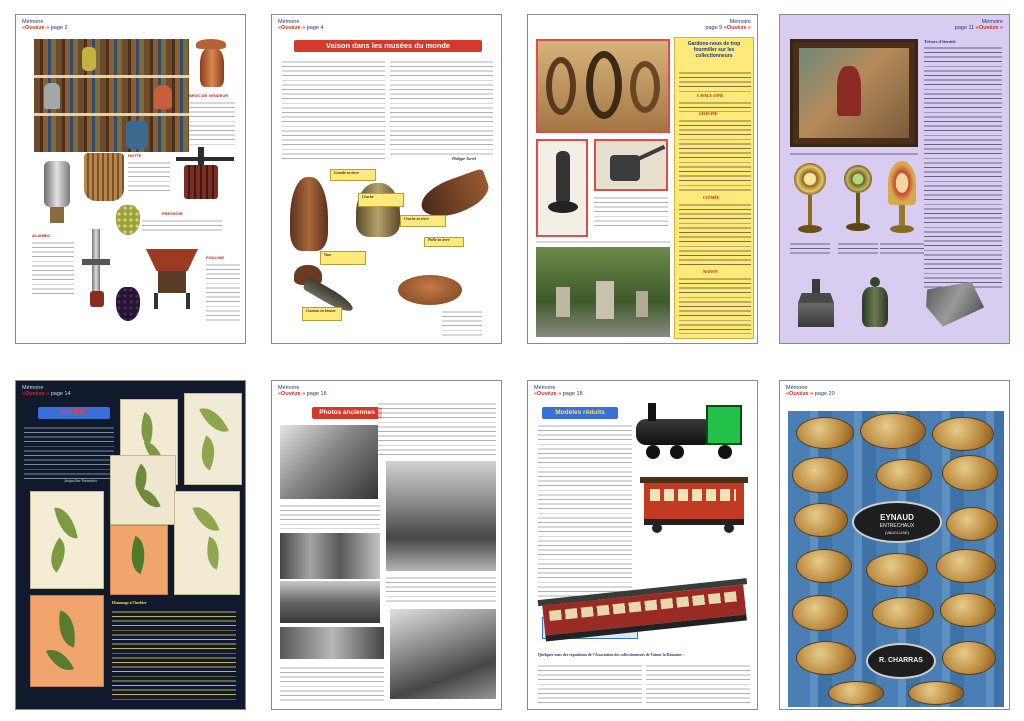 This screenshot has height=721, width=1024. What do you see at coordinates (182, 225) in the screenshot?
I see `caption-pressoir-text` at bounding box center [182, 225].